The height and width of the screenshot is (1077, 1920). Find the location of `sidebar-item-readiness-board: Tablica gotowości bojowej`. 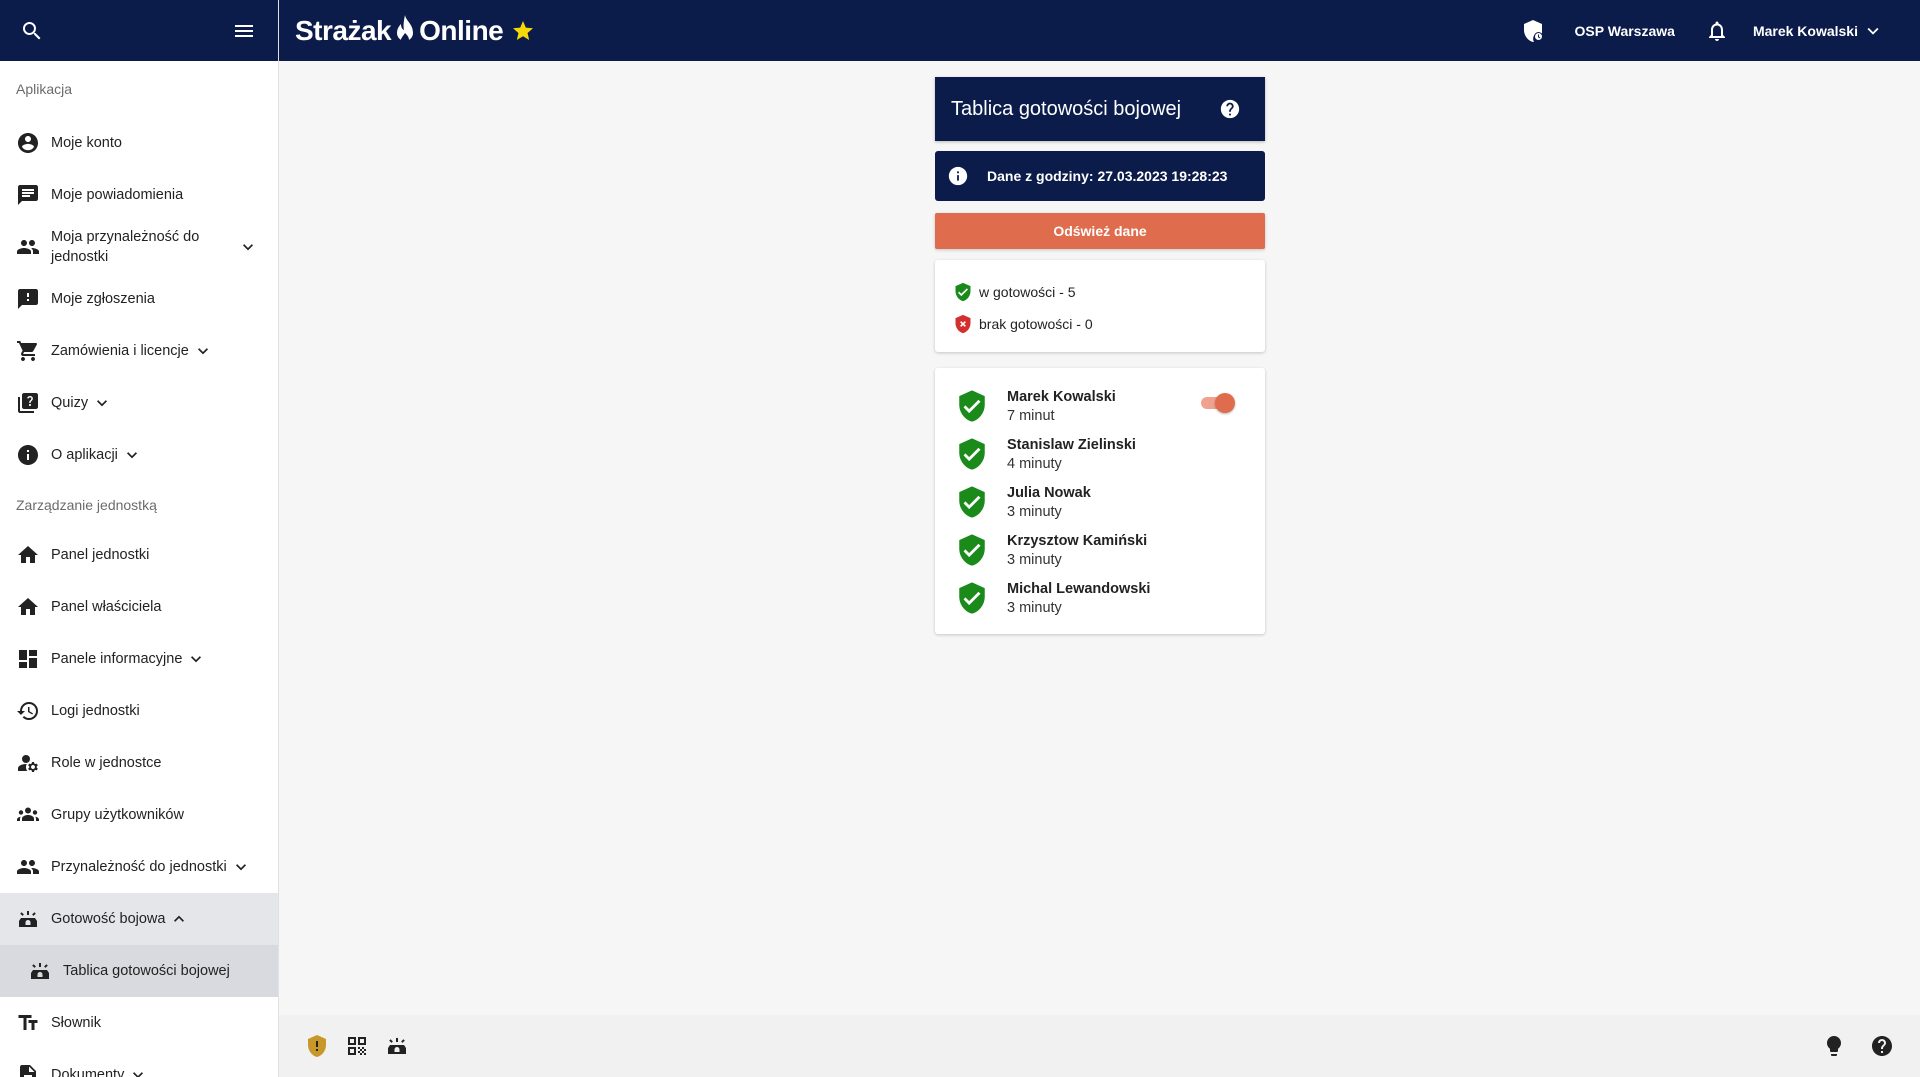

sidebar-item-readiness-board: Tablica gotowości bojowej is located at coordinates (139, 971).